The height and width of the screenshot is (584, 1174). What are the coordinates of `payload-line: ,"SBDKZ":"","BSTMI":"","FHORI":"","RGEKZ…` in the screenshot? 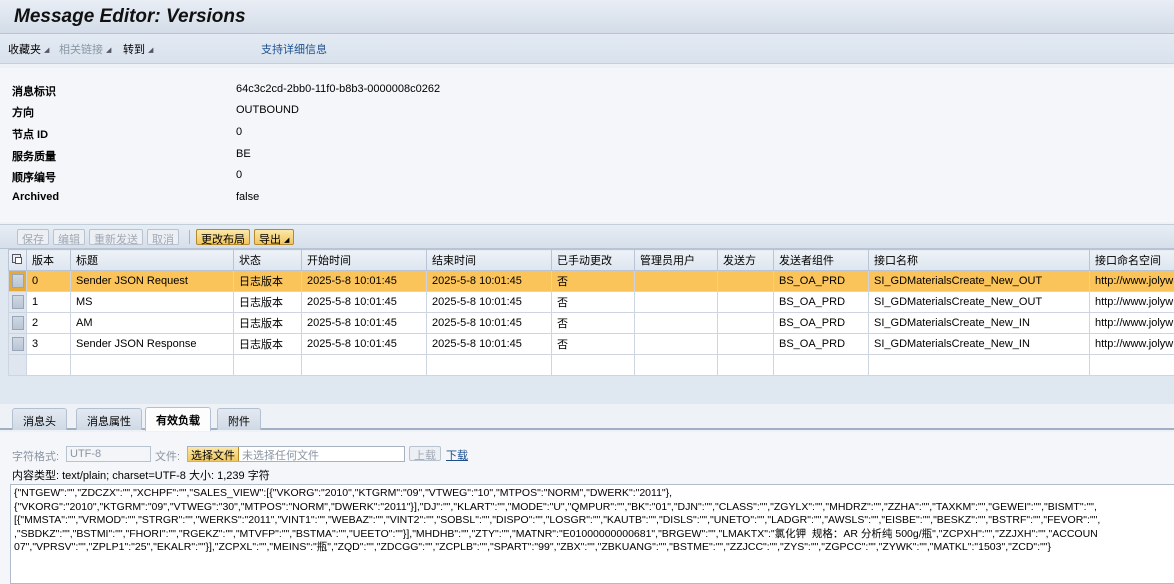 It's located at (556, 533).